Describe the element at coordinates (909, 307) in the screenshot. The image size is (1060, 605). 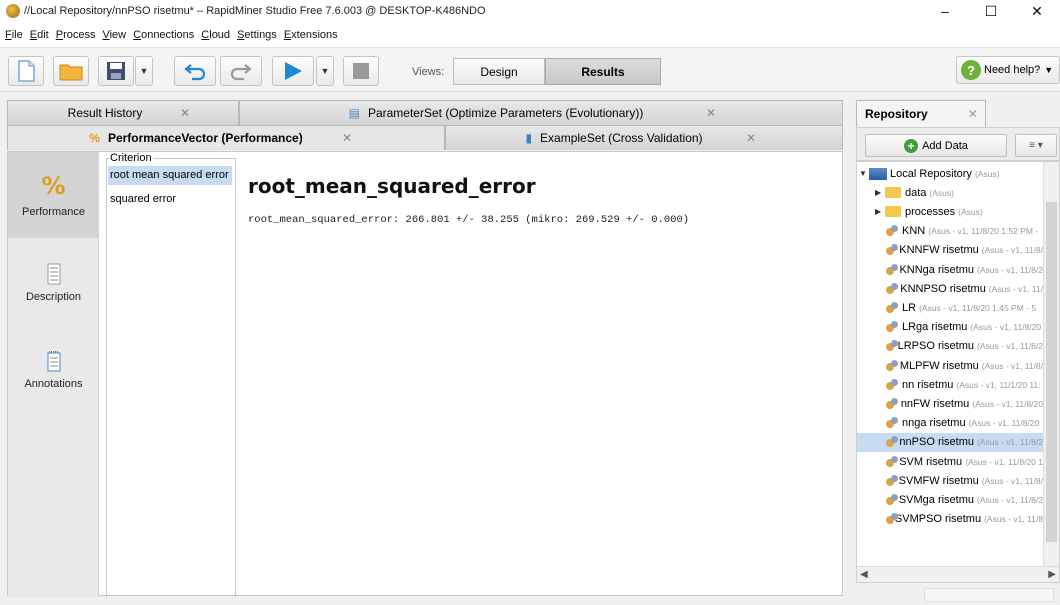
I see `tree-item-label: LR` at that location.